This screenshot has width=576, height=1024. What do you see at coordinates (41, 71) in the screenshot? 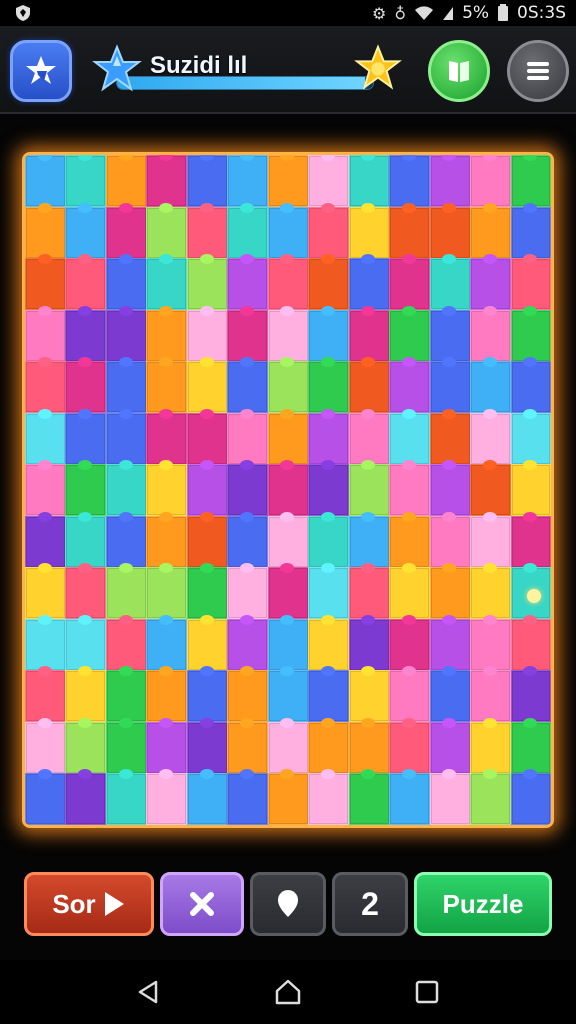
I see `home-button` at bounding box center [41, 71].